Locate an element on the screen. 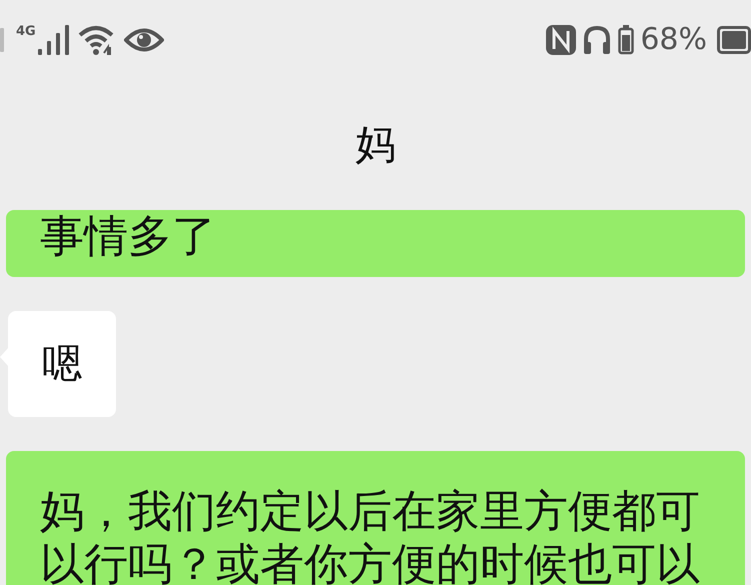  wifi-icon is located at coordinates (97, 40).